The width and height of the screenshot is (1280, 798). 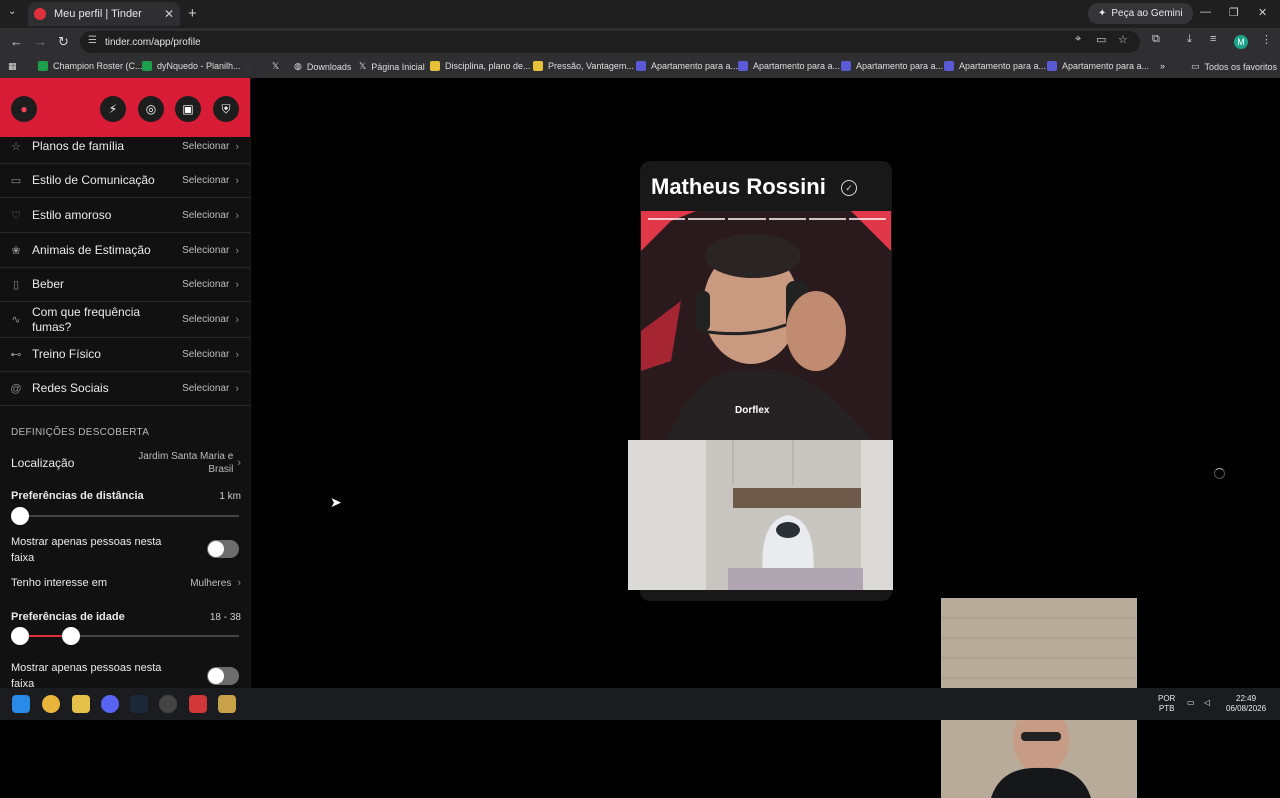 I want to click on app-icon, so click(x=168, y=704).